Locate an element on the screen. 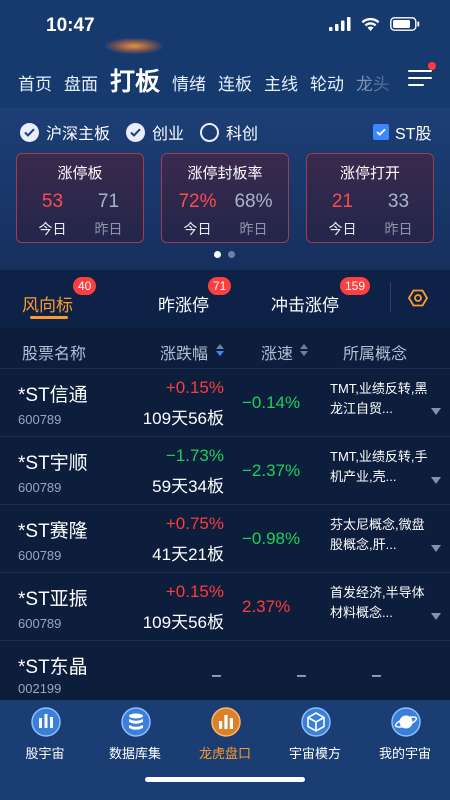  header-concept: 所属概念 is located at coordinates (375, 354).